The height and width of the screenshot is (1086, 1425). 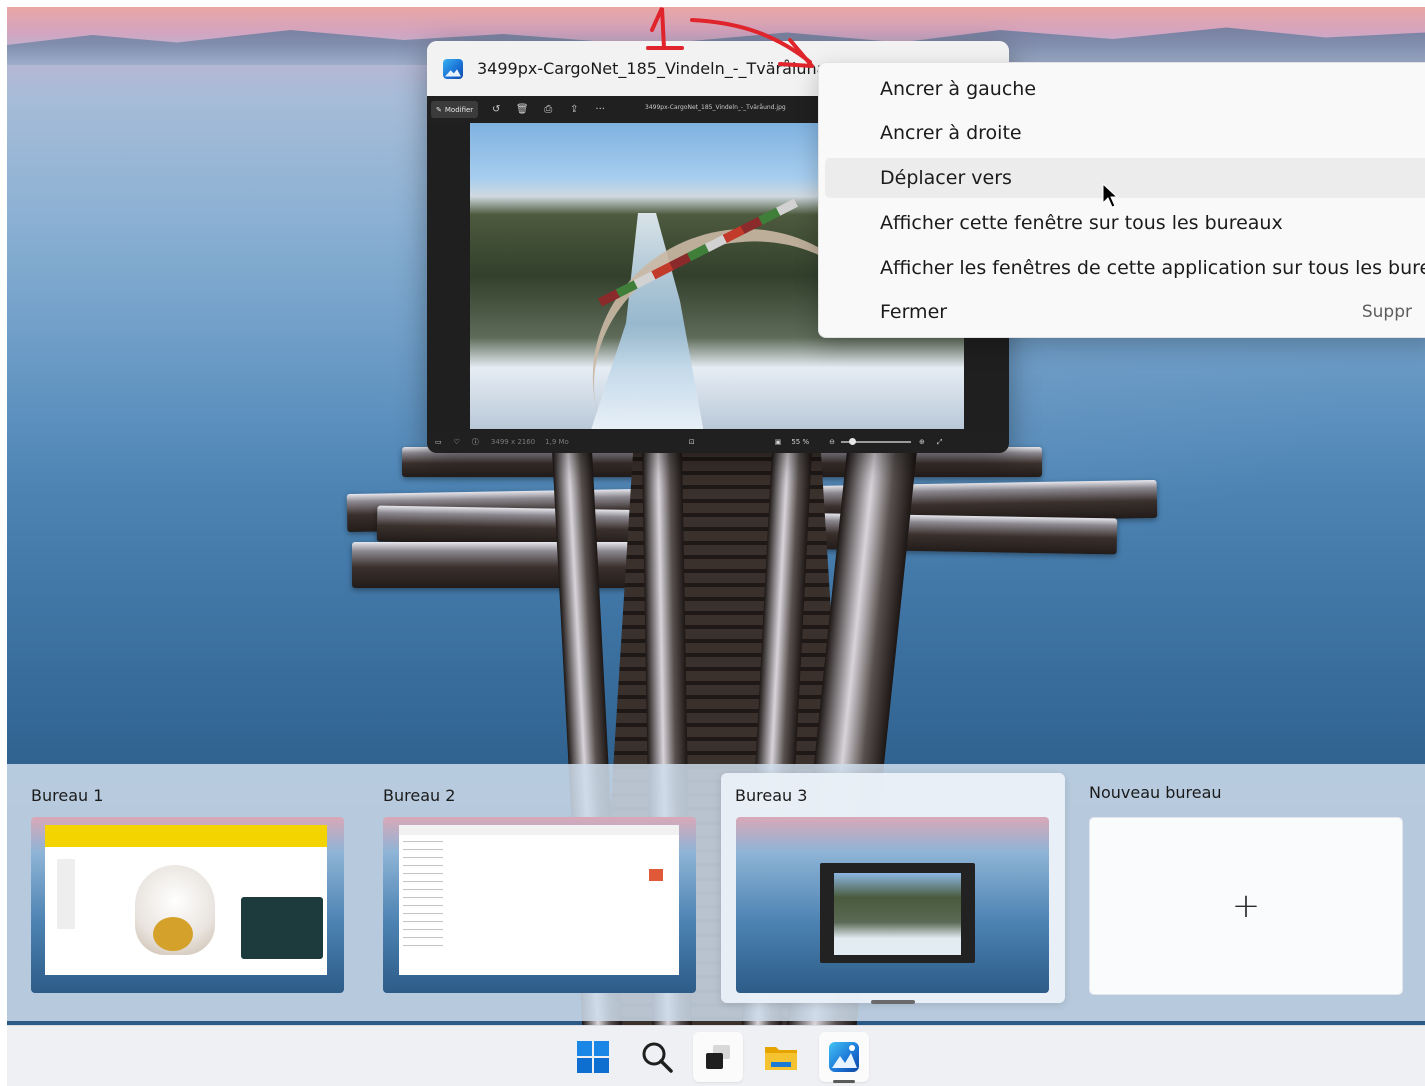 What do you see at coordinates (186, 900) in the screenshot?
I see `browser-window-thumb` at bounding box center [186, 900].